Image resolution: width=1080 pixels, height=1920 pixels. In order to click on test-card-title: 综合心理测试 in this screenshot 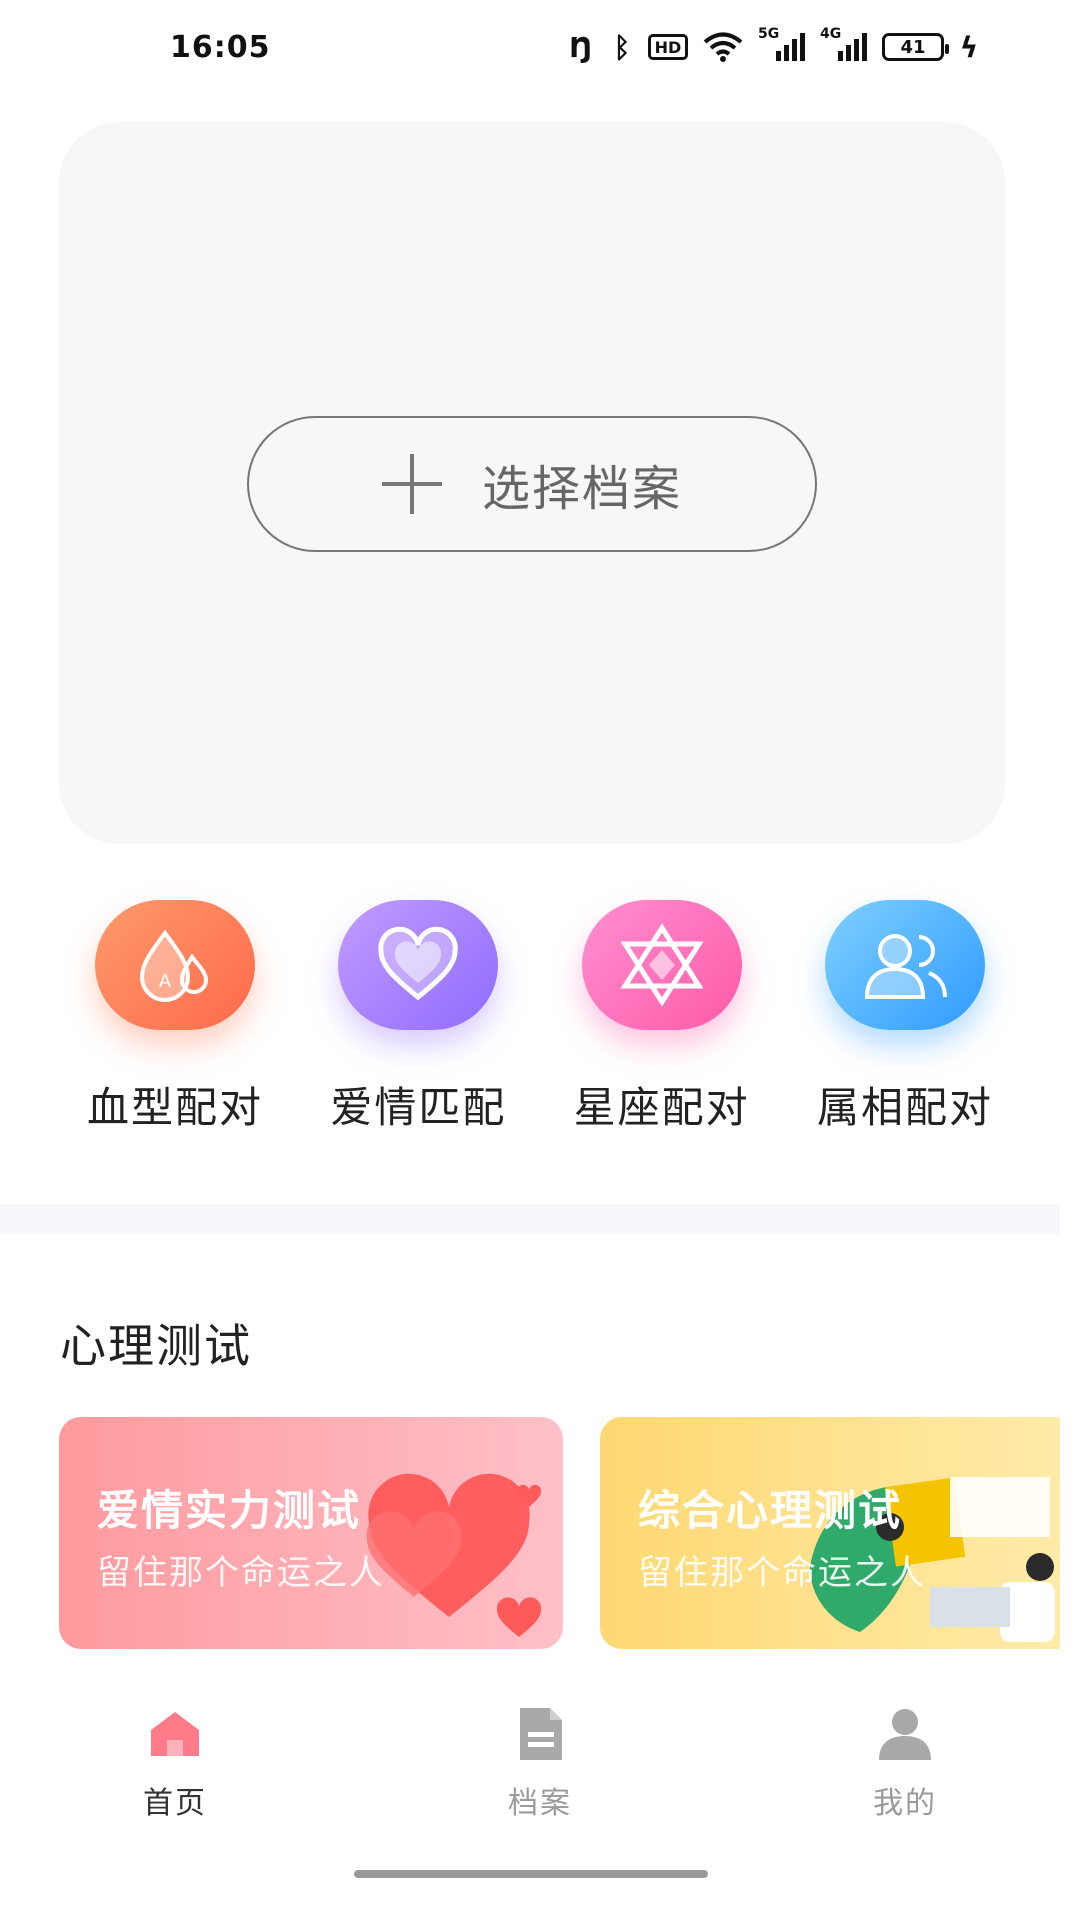, I will do `click(770, 1510)`.